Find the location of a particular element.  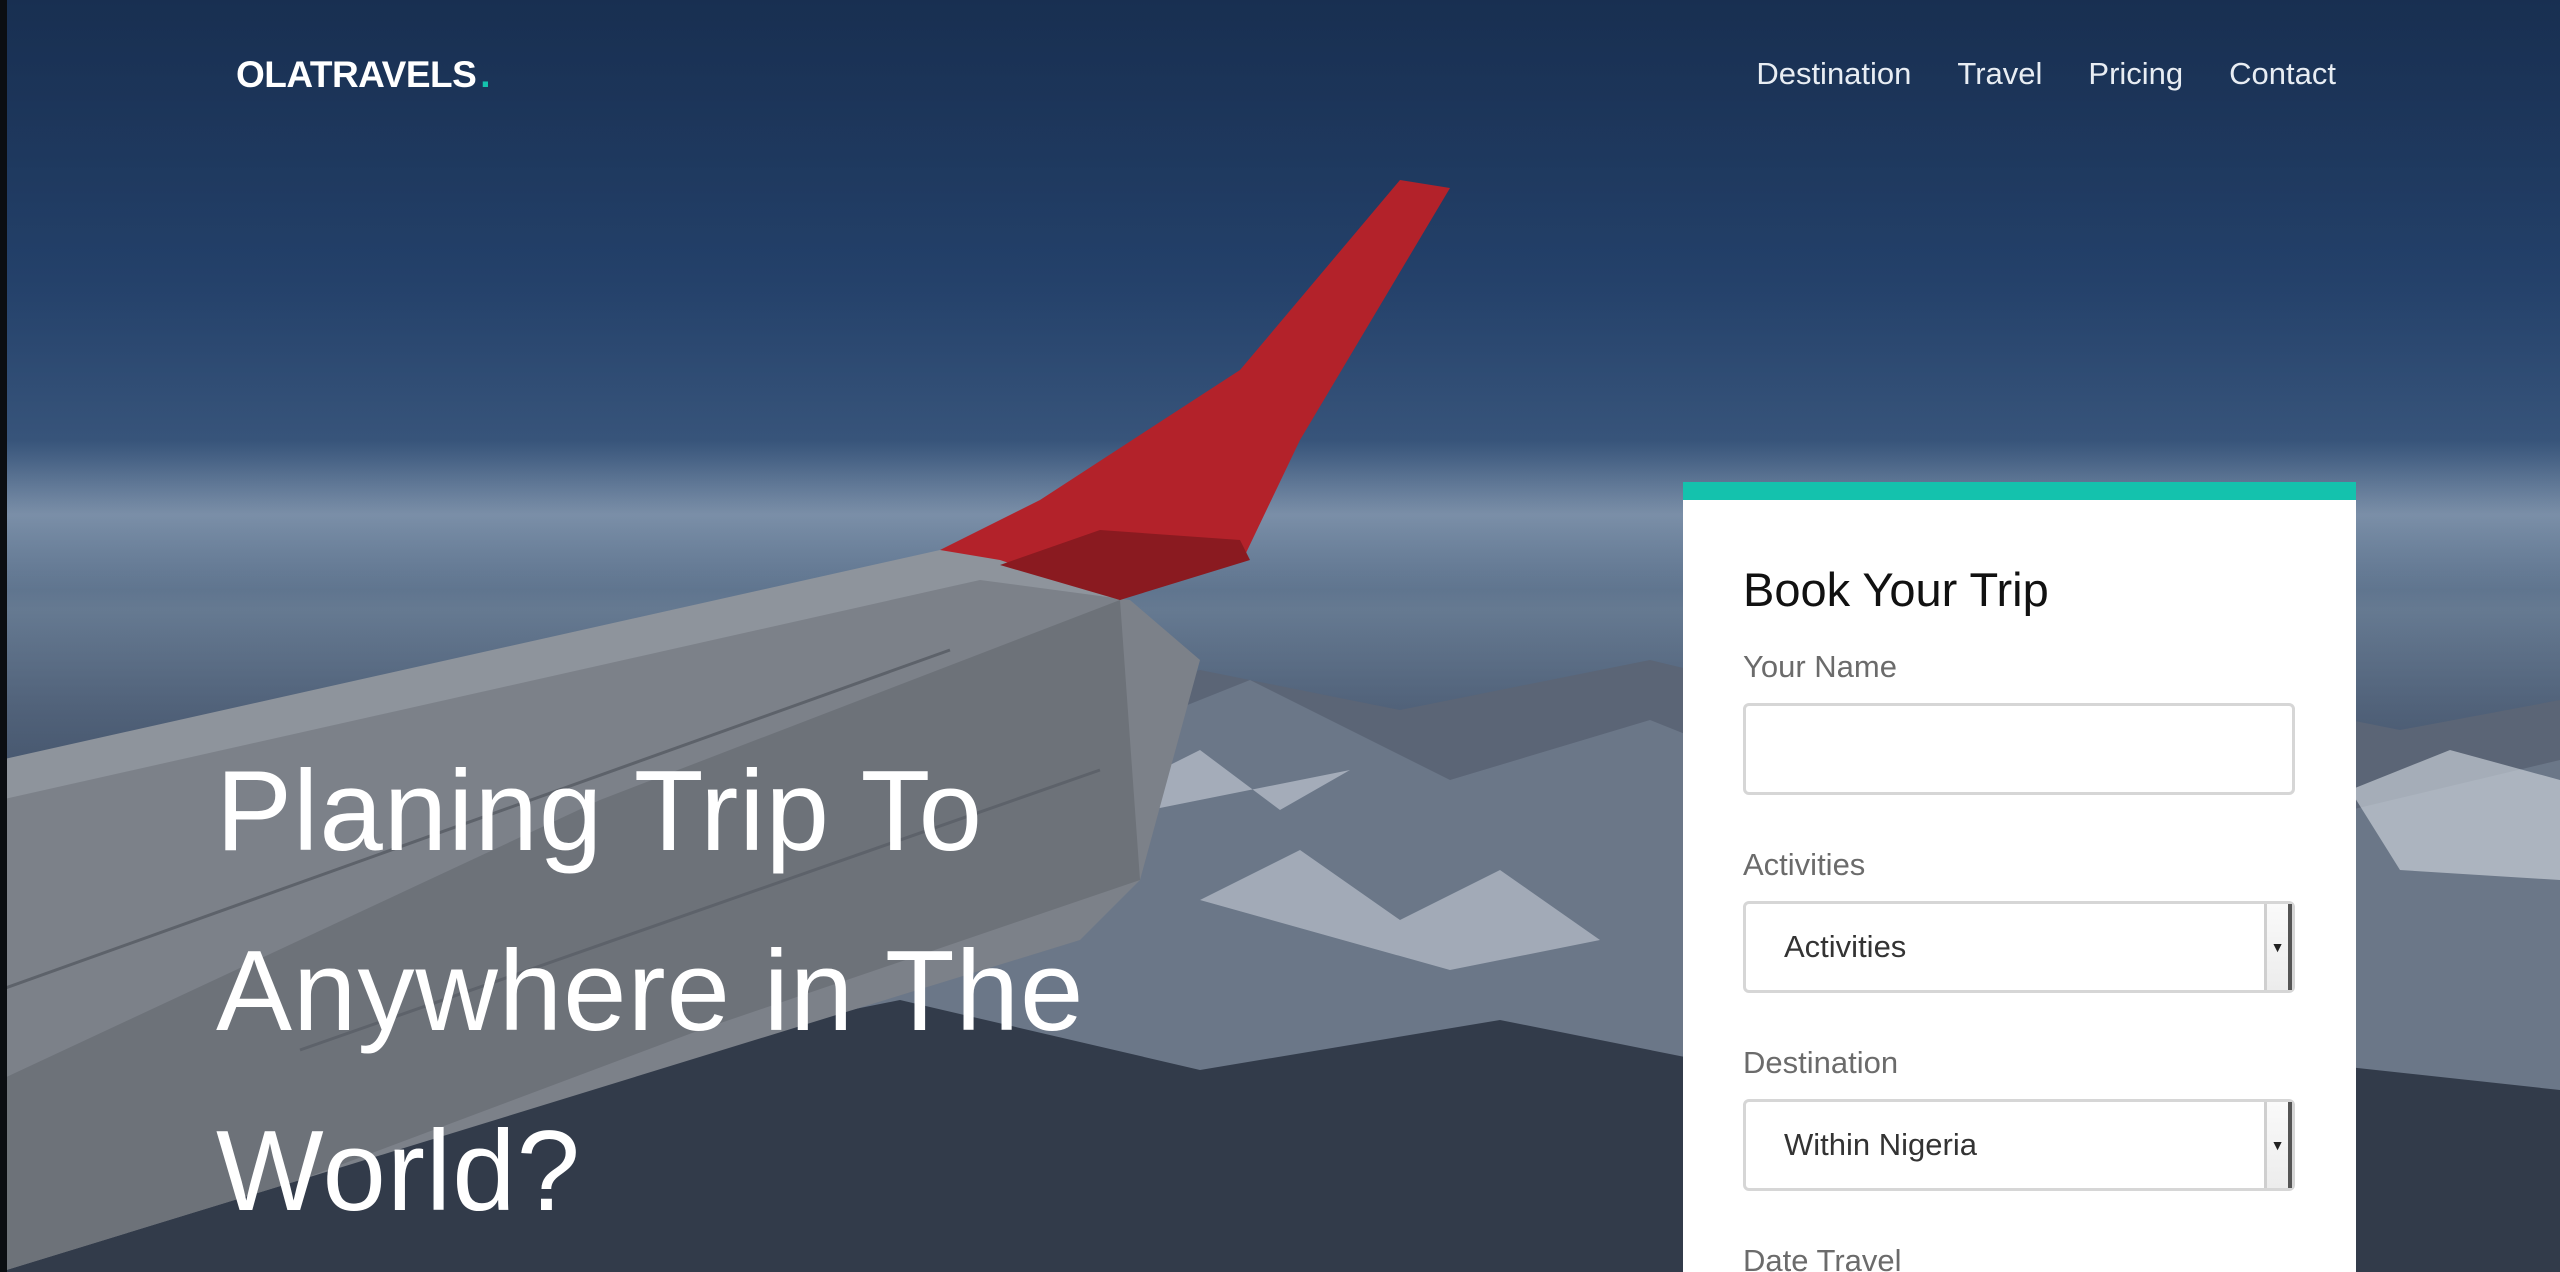

brand-name: OLATRAVELS is located at coordinates (356, 74).